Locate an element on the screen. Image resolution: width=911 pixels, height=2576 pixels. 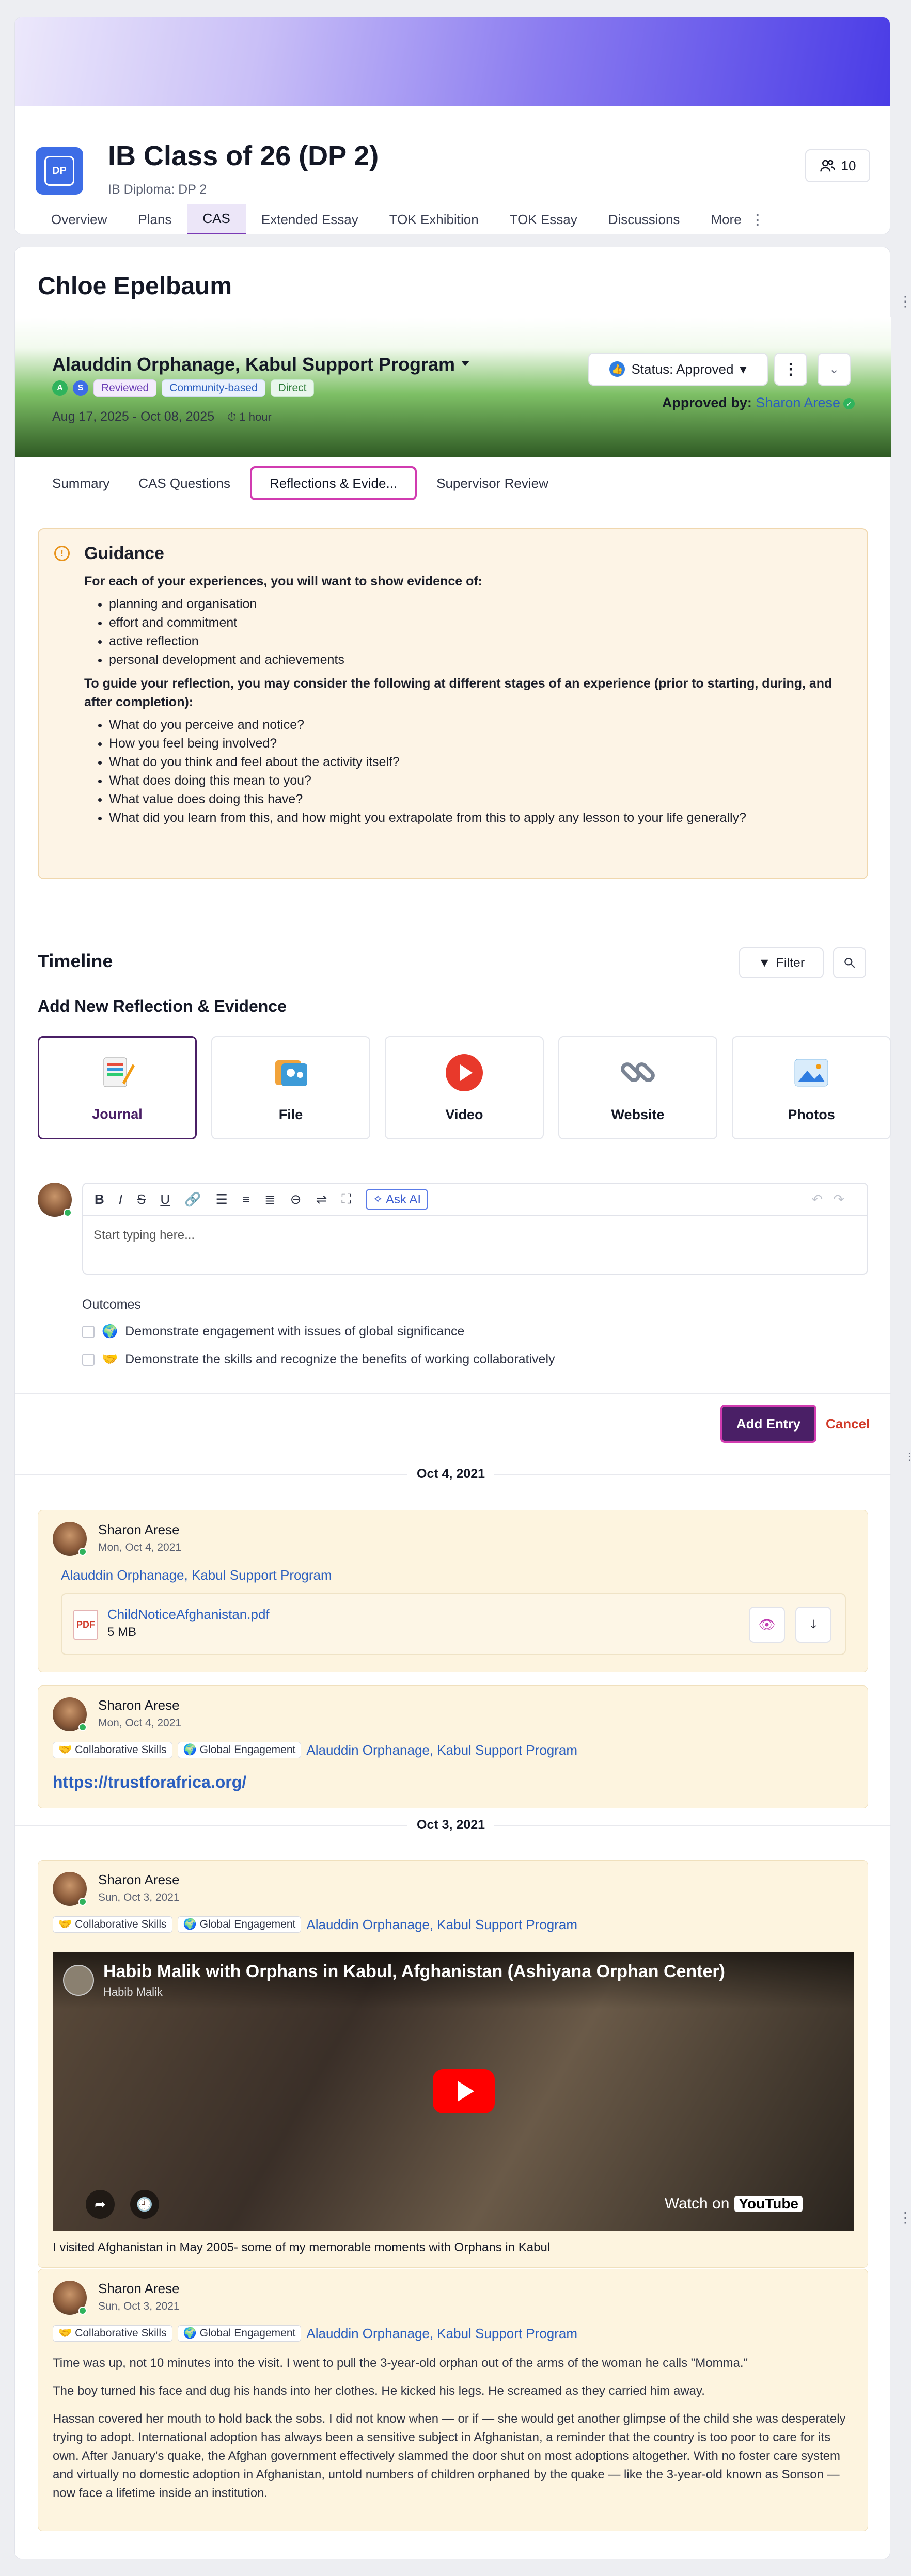
info-icon: ! is located at coordinates (62, 553).